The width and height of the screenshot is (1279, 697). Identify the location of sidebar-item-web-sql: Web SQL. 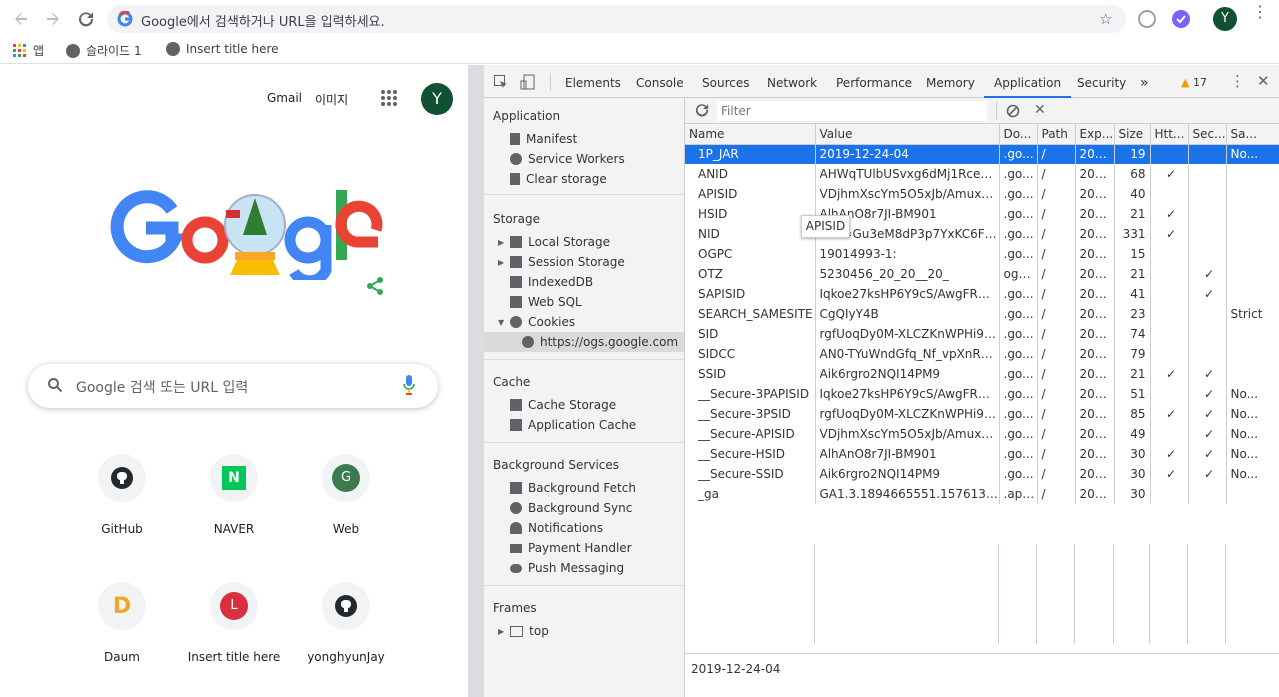
(546, 302).